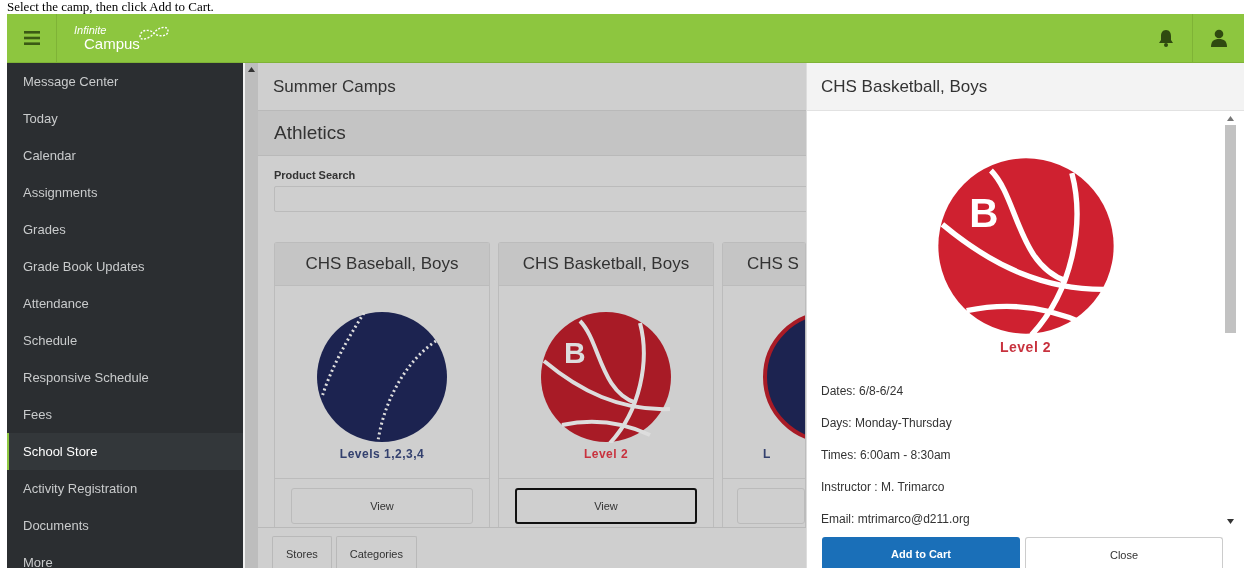 The width and height of the screenshot is (1244, 568). What do you see at coordinates (125, 414) in the screenshot?
I see `sidebar-item: Fees` at bounding box center [125, 414].